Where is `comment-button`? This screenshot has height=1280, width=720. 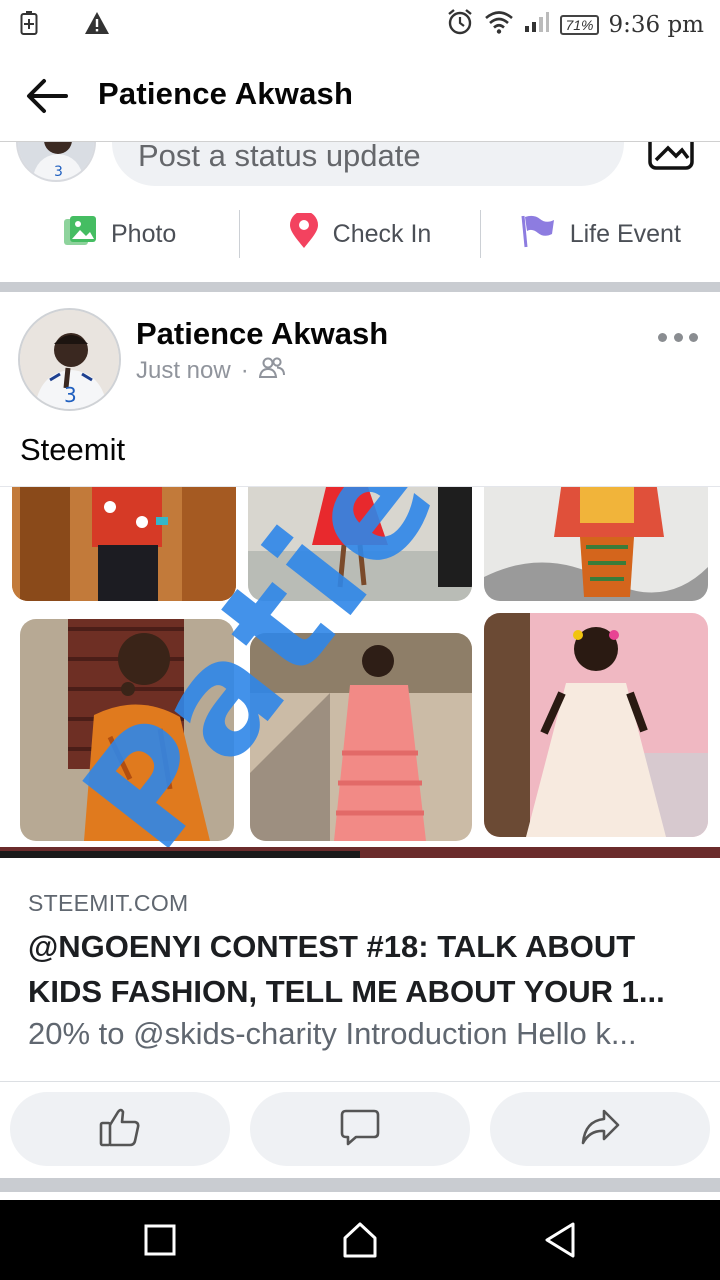 comment-button is located at coordinates (360, 1129).